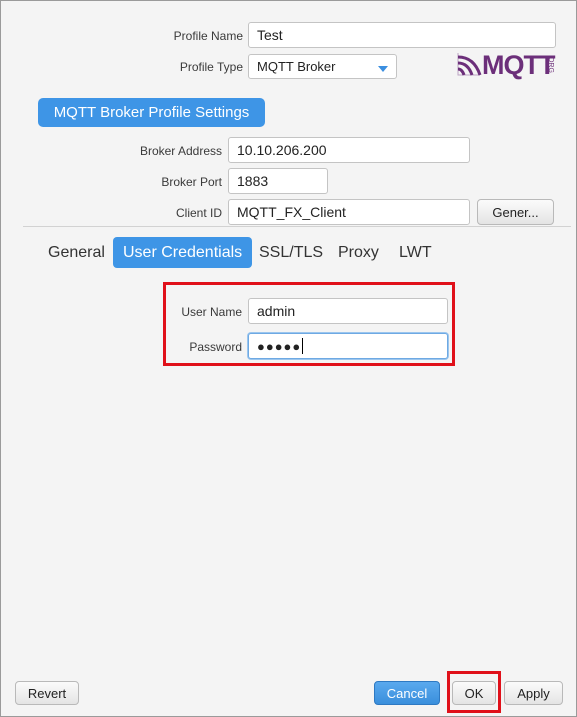  What do you see at coordinates (297, 226) in the screenshot?
I see `section-divider` at bounding box center [297, 226].